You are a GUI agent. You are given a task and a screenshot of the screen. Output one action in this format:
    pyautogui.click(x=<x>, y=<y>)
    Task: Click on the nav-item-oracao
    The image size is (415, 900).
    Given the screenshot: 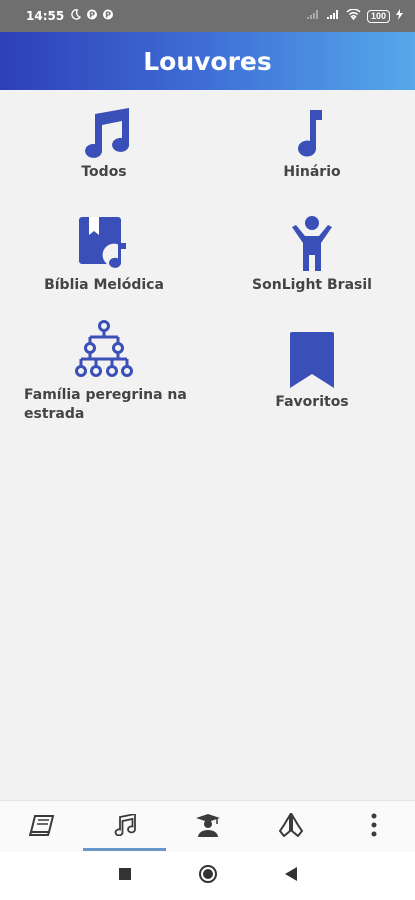 What is the action you would take?
    pyautogui.click(x=290, y=827)
    